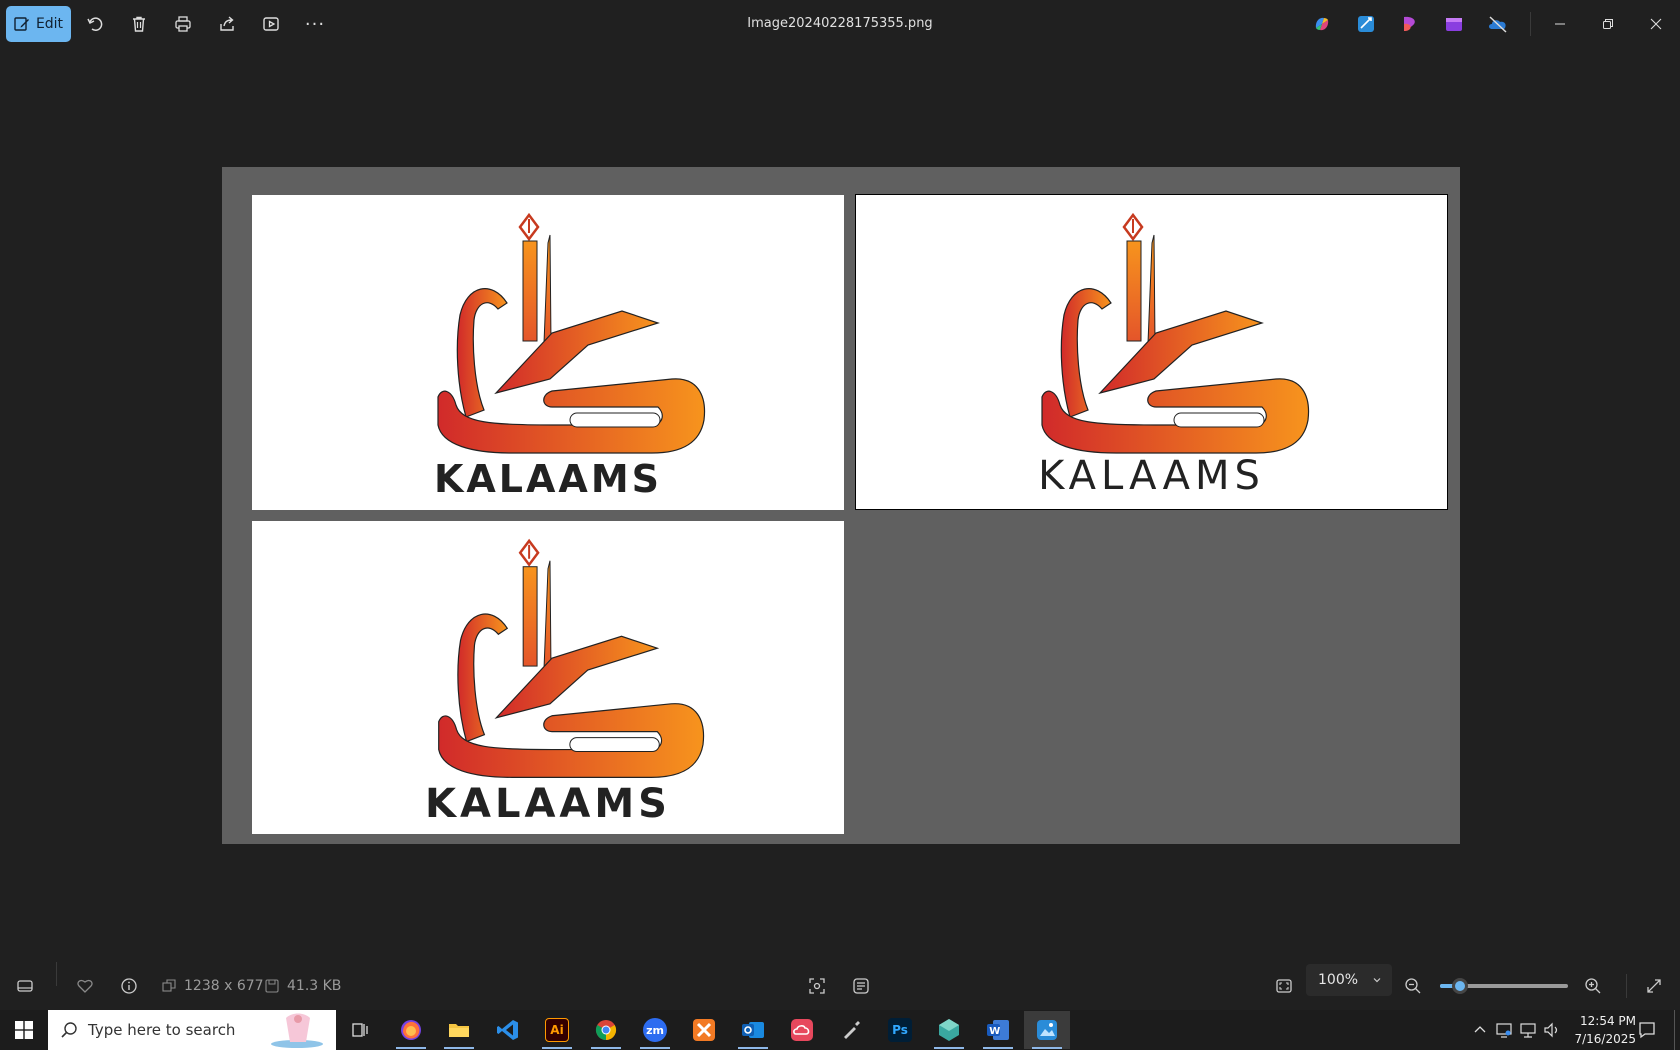 Image resolution: width=1680 pixels, height=1050 pixels. Describe the element at coordinates (69, 1030) in the screenshot. I see `search-icon` at that location.